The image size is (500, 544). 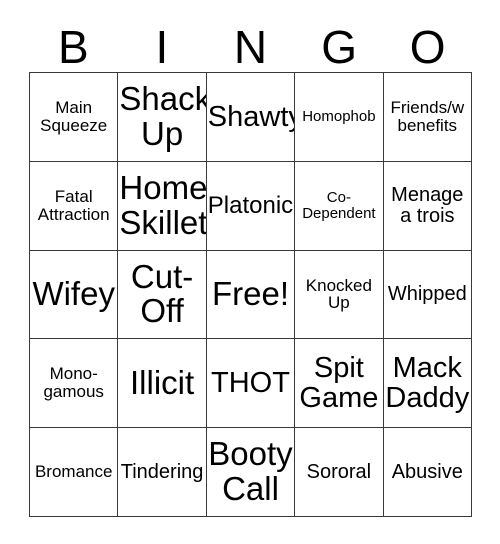 I want to click on bingo-cell-o3: Whipped, so click(x=427, y=295).